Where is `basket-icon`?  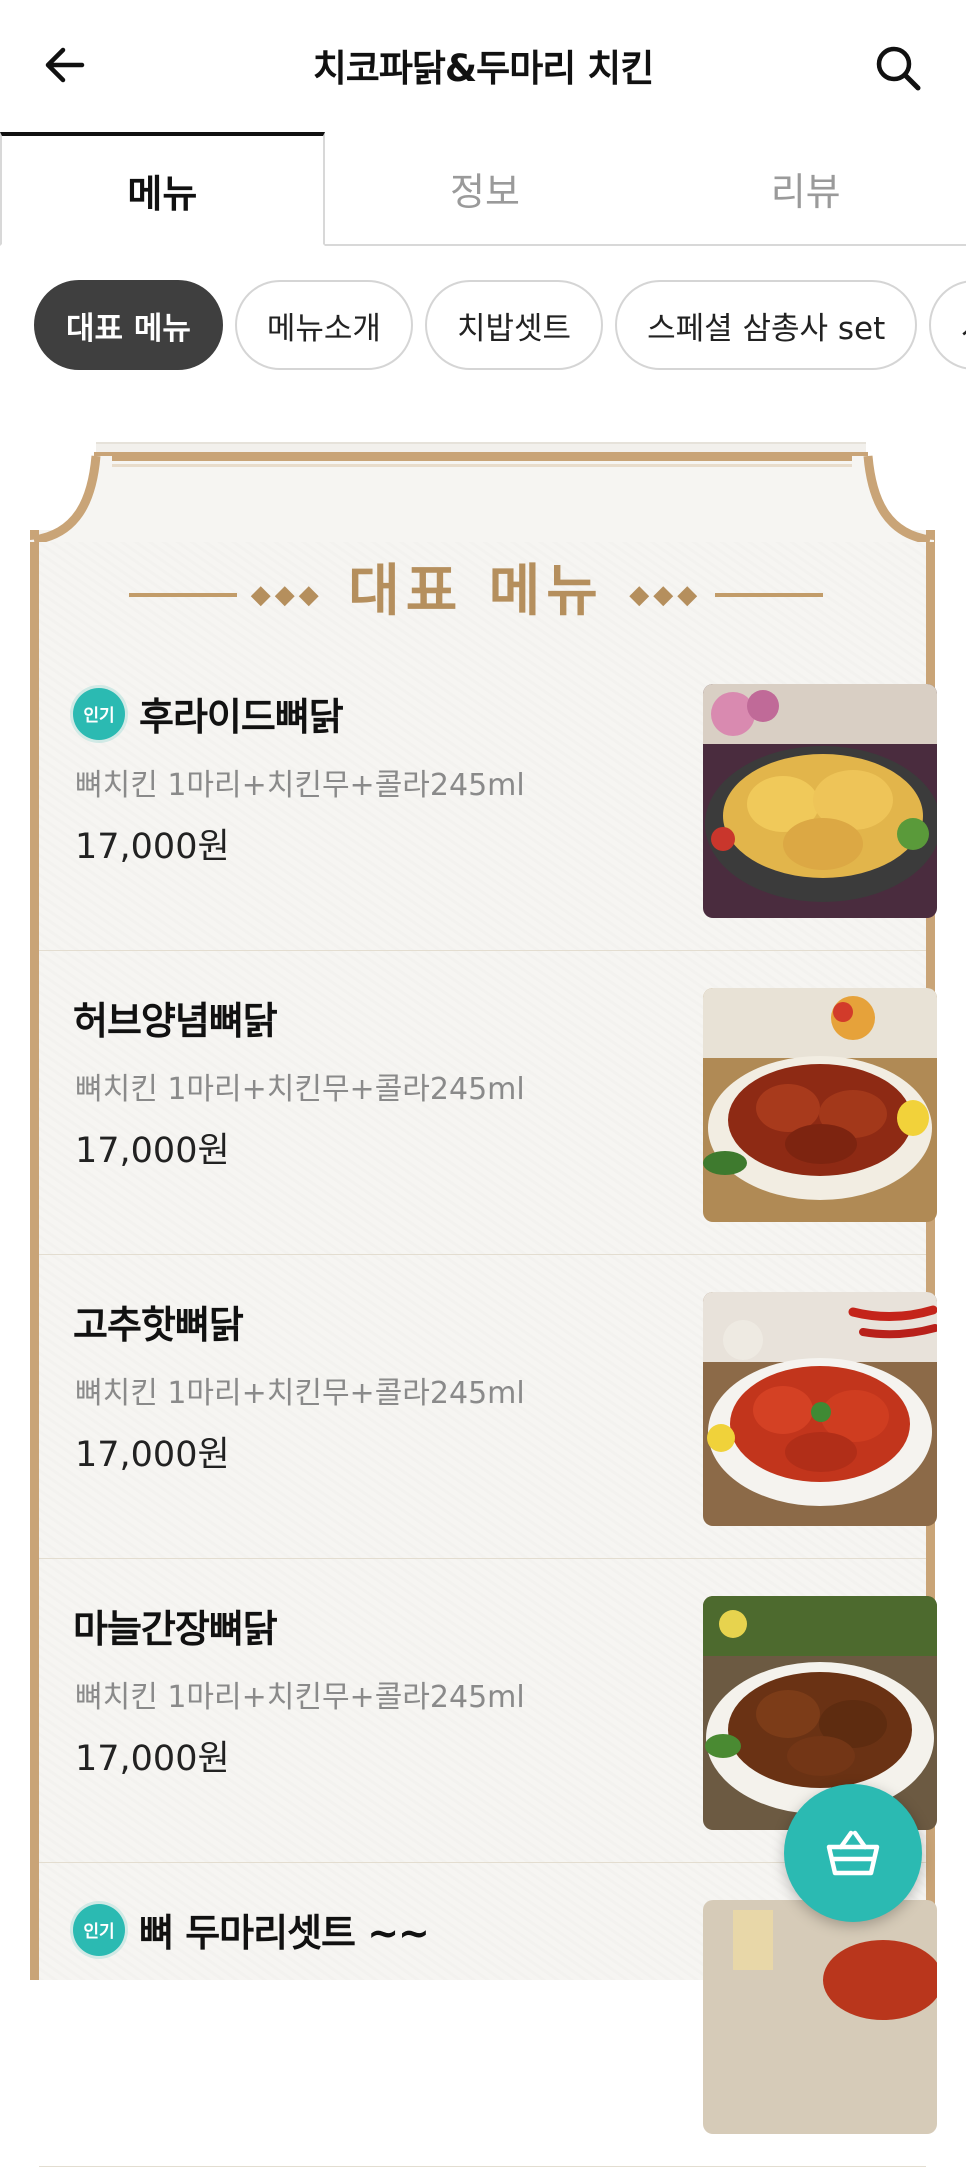 basket-icon is located at coordinates (853, 1853).